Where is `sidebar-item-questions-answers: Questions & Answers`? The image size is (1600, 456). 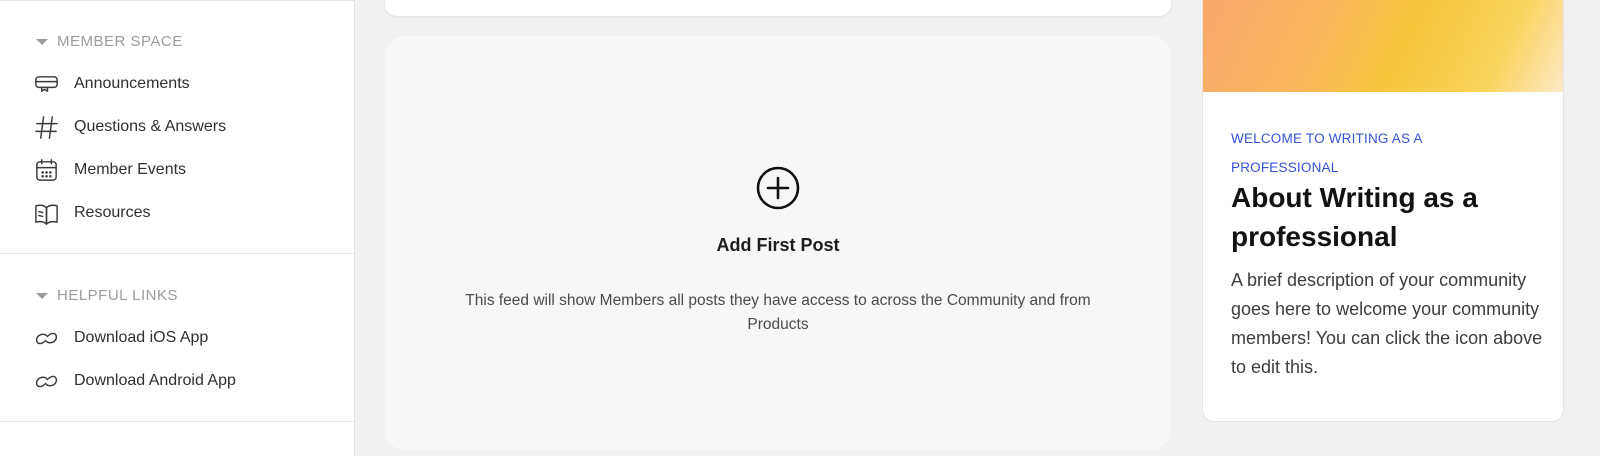
sidebar-item-questions-answers: Questions & Answers is located at coordinates (129, 127).